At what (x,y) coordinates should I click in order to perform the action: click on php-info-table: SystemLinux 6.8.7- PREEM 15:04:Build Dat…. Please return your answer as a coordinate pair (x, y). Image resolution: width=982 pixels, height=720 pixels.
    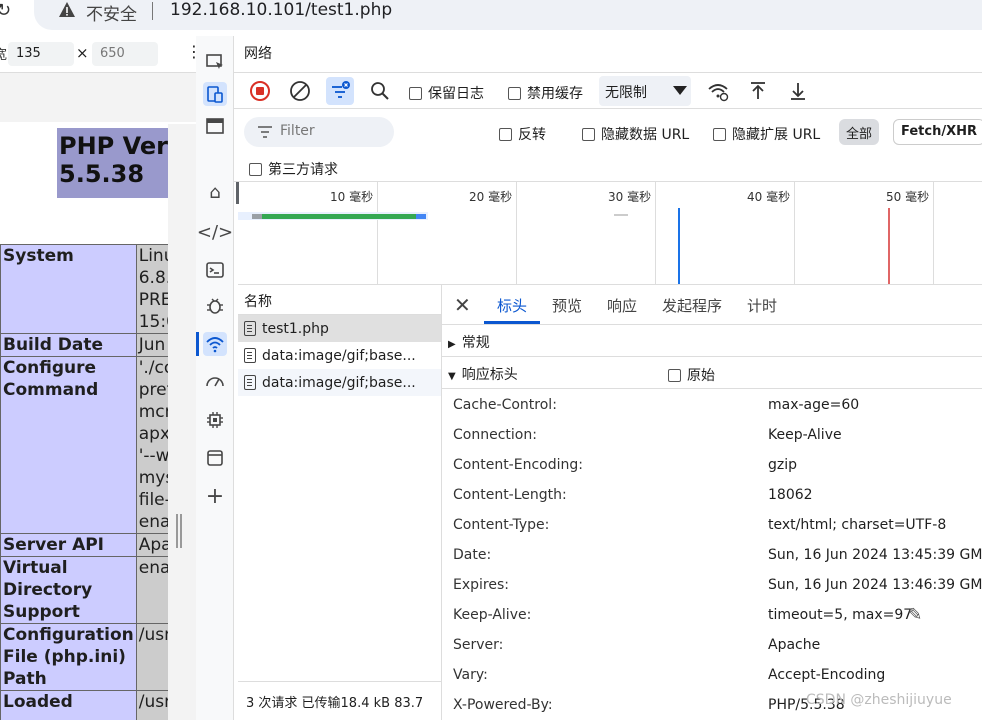
    Looking at the image, I should click on (84, 482).